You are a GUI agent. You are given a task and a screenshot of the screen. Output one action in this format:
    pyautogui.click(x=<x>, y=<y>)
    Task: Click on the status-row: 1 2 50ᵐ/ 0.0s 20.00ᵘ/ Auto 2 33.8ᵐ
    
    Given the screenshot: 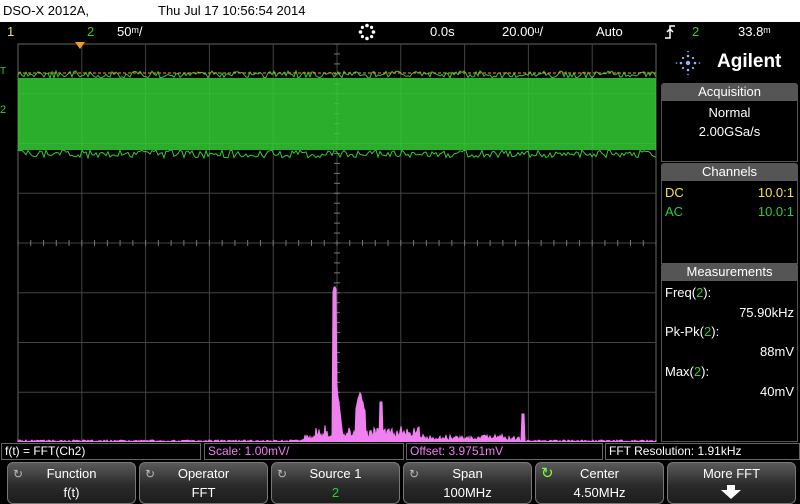 What is the action you would take?
    pyautogui.click(x=400, y=32)
    